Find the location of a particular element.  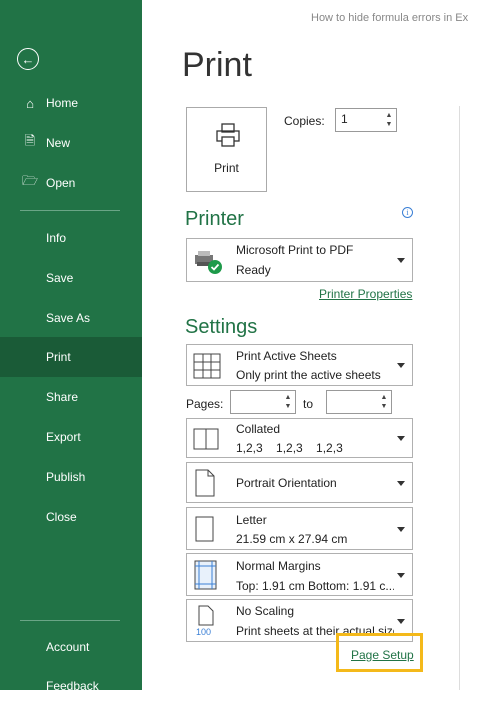

orientation-label: Portrait Orientation is located at coordinates (286, 483).